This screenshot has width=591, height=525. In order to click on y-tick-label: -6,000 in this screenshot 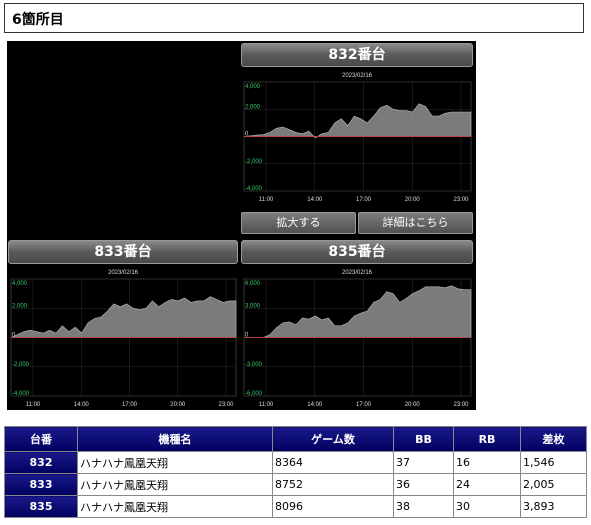, I will do `click(254, 394)`.